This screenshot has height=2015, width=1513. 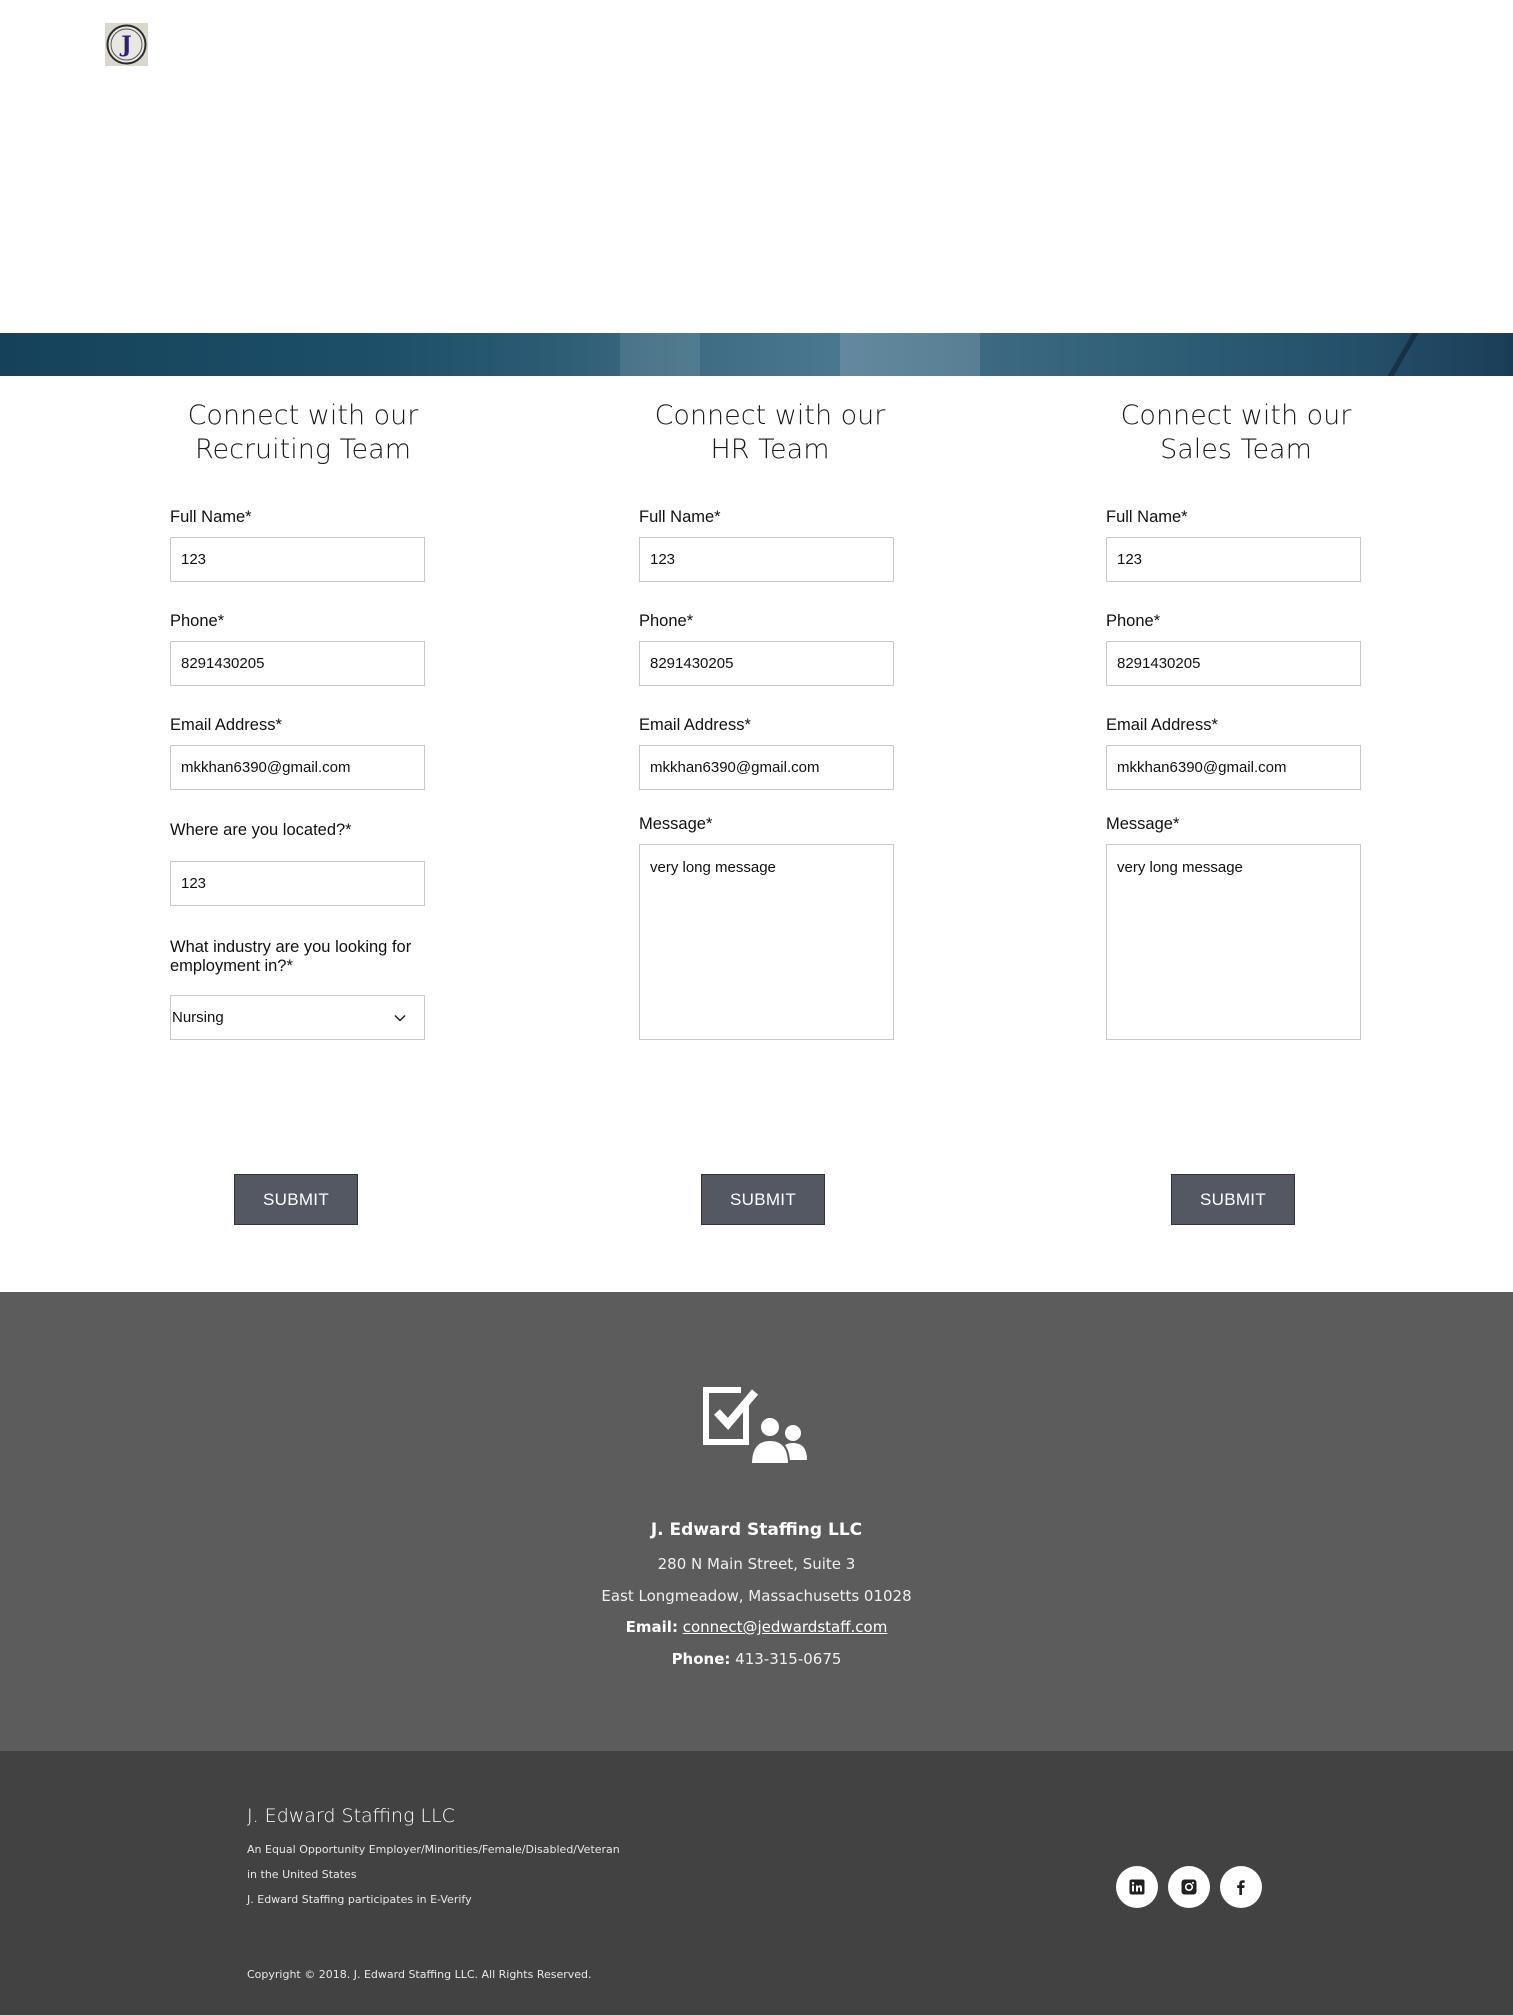 I want to click on contact-email-line: Email: connect@jedwardstaff.com, so click(x=756, y=1627).